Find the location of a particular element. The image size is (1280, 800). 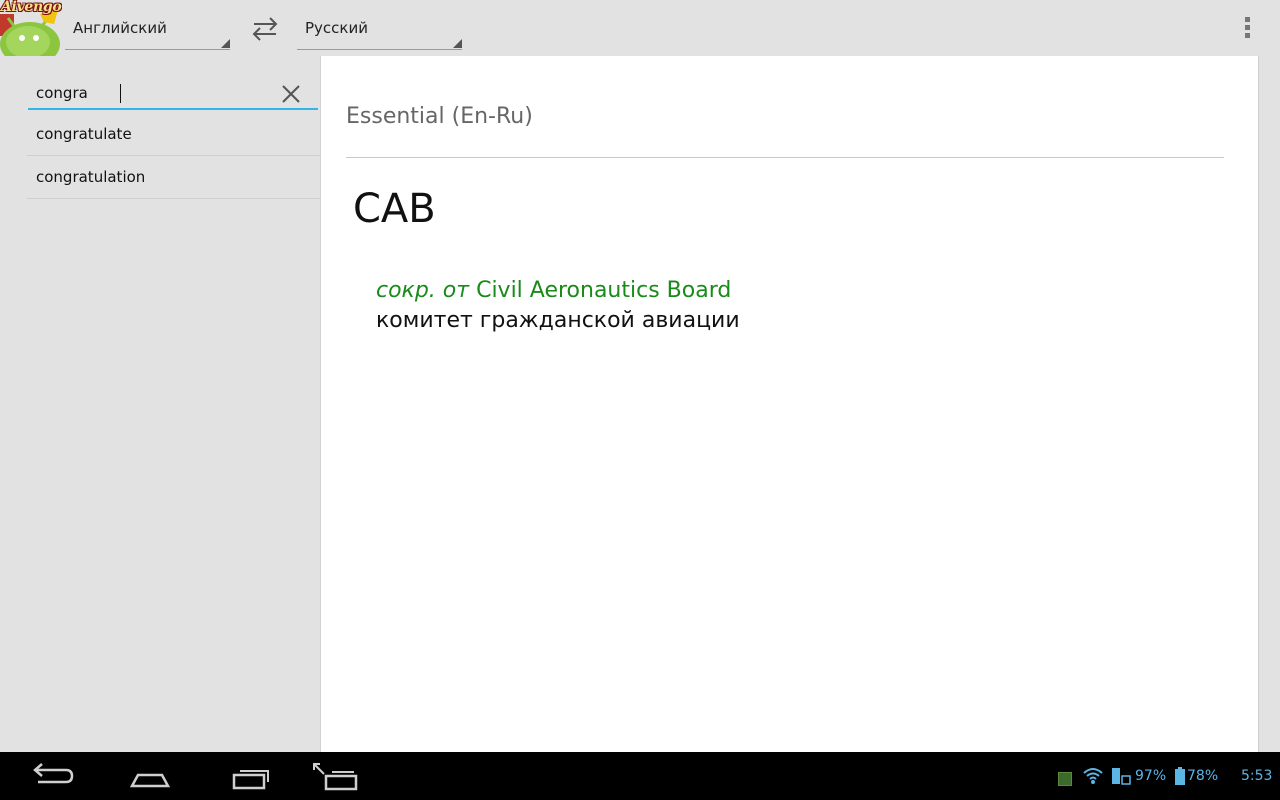

app-logo: Aivengo73 is located at coordinates (31, 28).